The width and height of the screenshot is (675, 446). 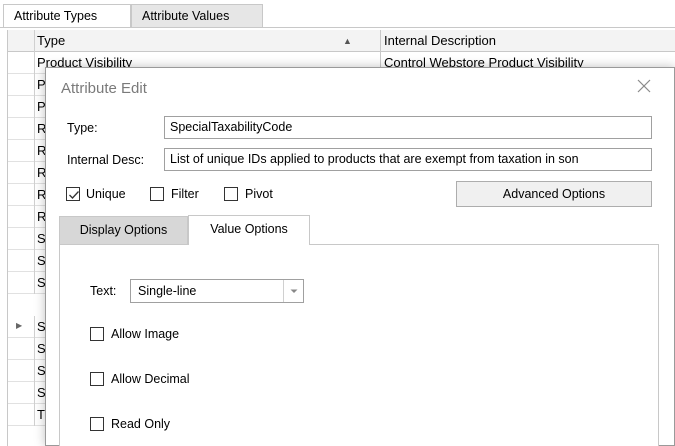 What do you see at coordinates (157, 194) in the screenshot?
I see `filter-checkbox` at bounding box center [157, 194].